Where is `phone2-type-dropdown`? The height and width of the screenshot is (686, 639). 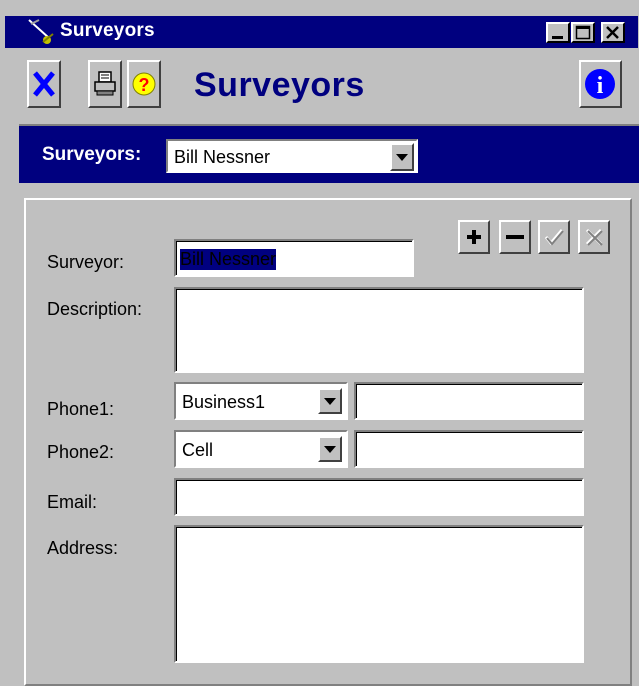
phone2-type-dropdown is located at coordinates (330, 449).